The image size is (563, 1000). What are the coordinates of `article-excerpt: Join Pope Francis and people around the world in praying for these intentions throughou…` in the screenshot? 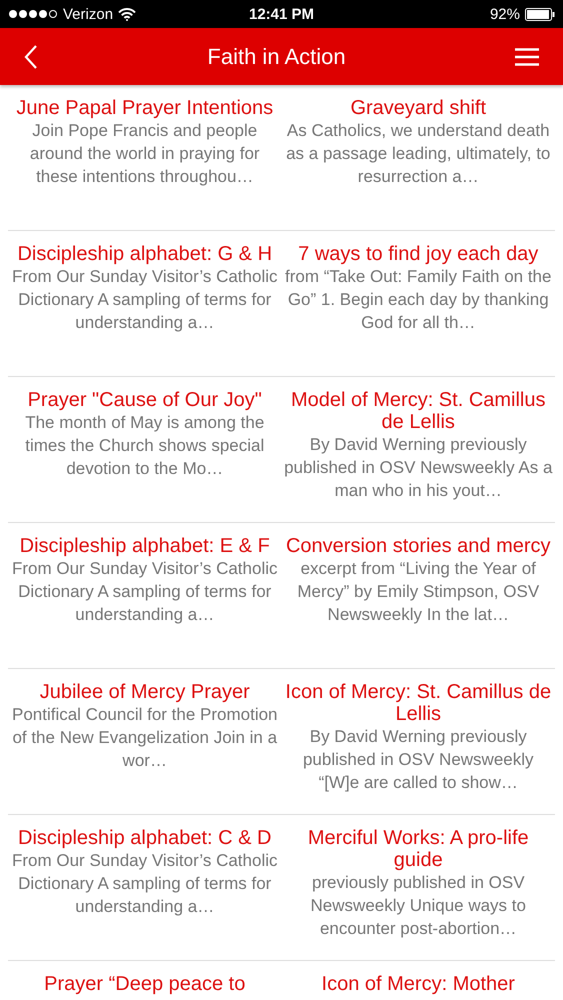 It's located at (144, 154).